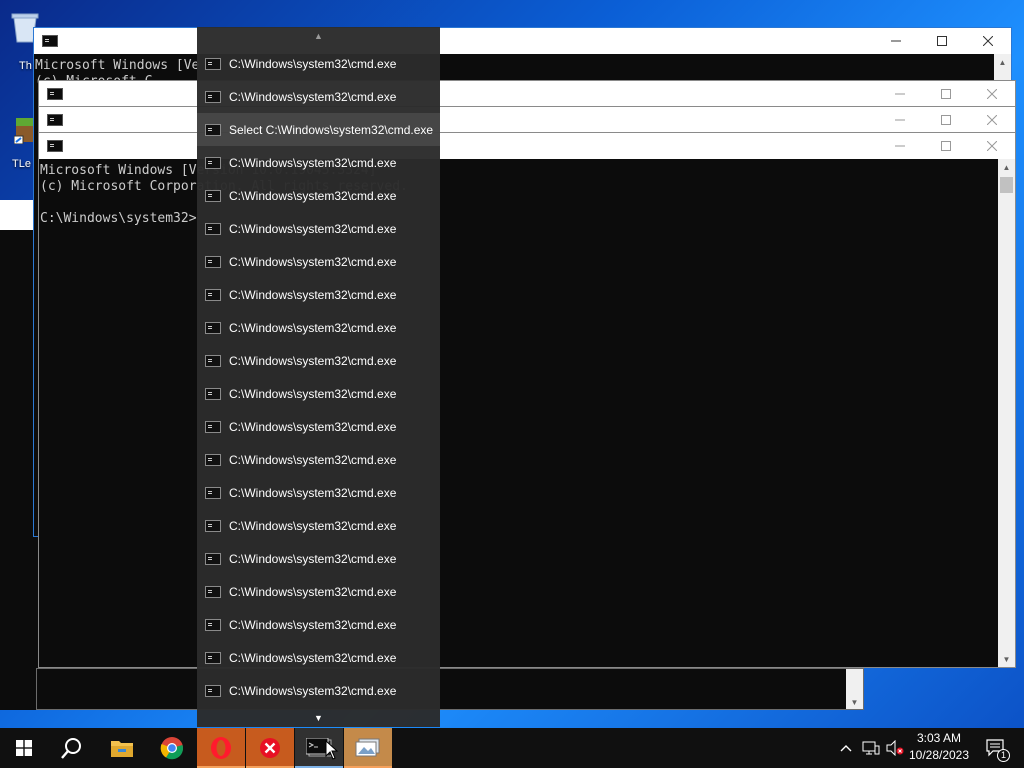  I want to click on clock-time: 3:03 AM, so click(939, 738).